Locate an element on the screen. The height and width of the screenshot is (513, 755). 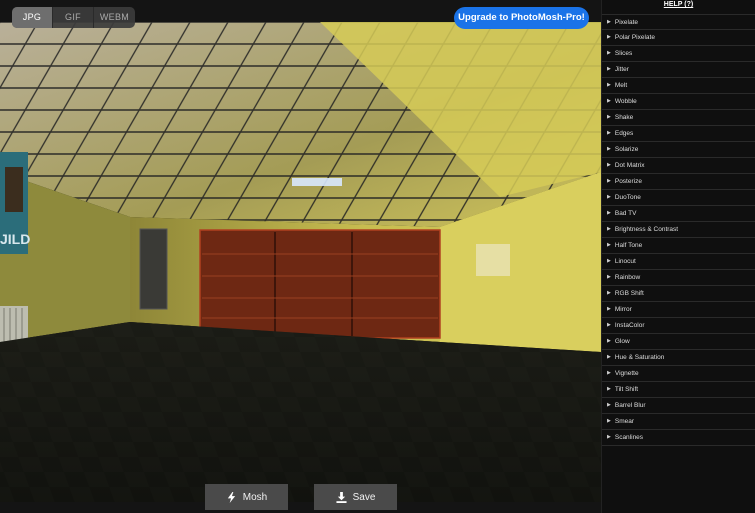
format-tabs: JPG GIF WEBM is located at coordinates (73, 17).